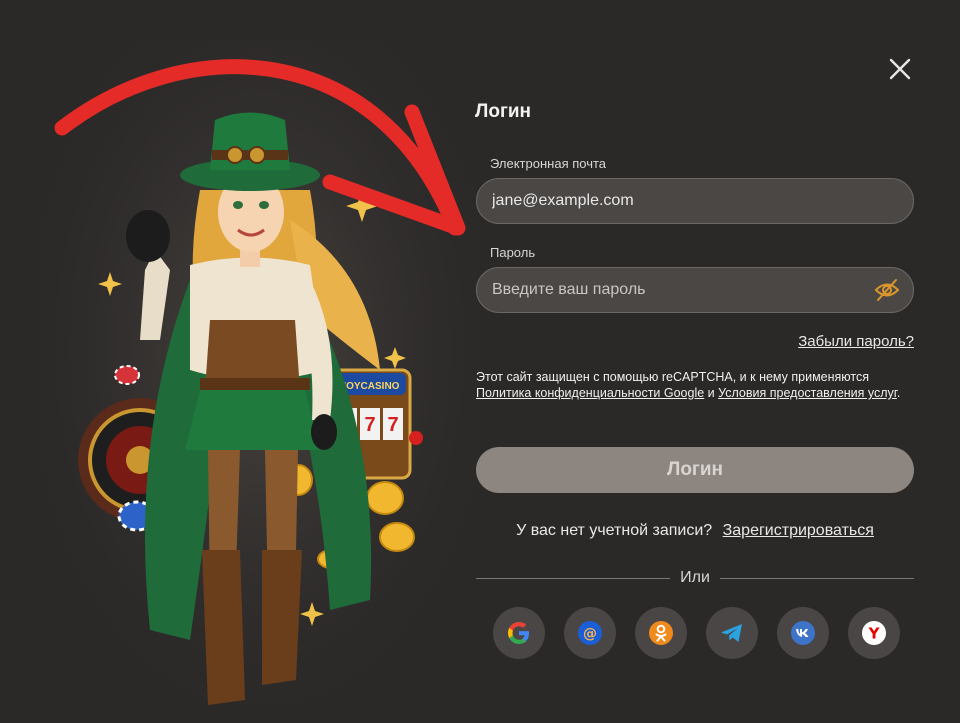 The image size is (960, 723). What do you see at coordinates (695, 470) in the screenshot?
I see `login-button: Логин` at bounding box center [695, 470].